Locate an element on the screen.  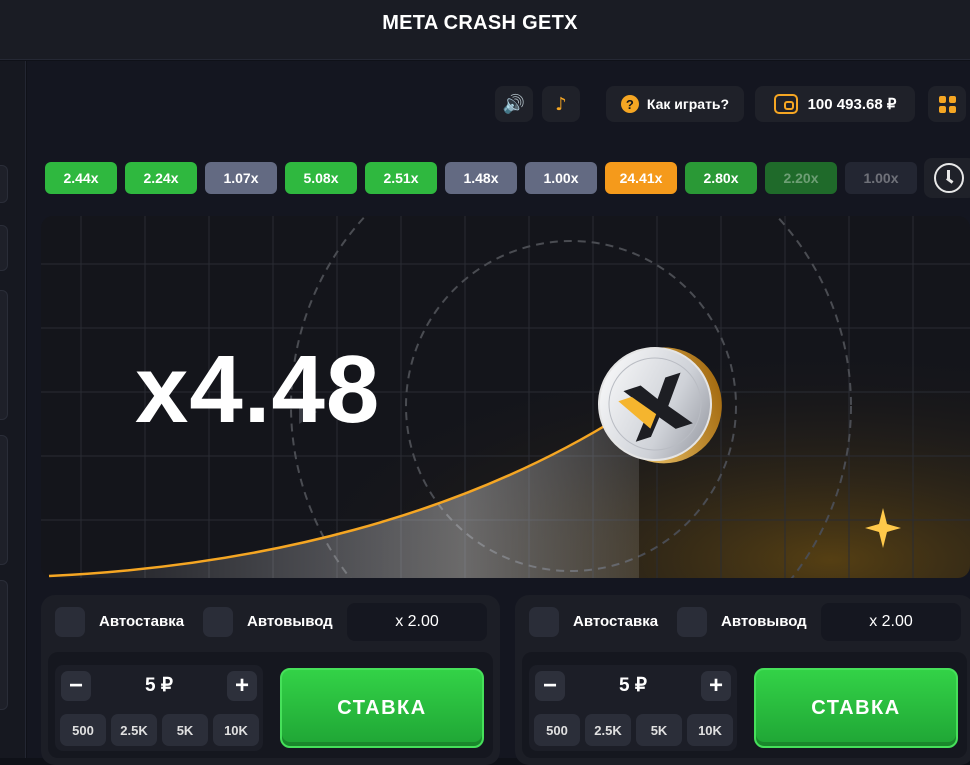
wallet-icon is located at coordinates (785, 104).